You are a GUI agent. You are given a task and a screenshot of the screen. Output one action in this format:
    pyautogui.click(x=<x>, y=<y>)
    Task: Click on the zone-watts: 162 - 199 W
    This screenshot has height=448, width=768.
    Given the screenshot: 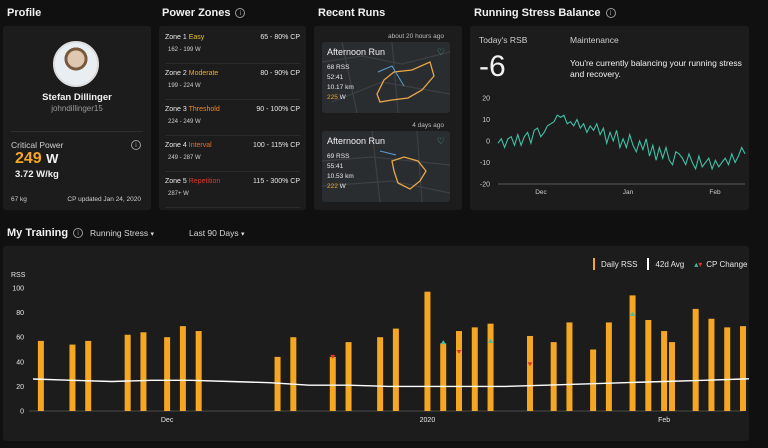 What is the action you would take?
    pyautogui.click(x=184, y=50)
    